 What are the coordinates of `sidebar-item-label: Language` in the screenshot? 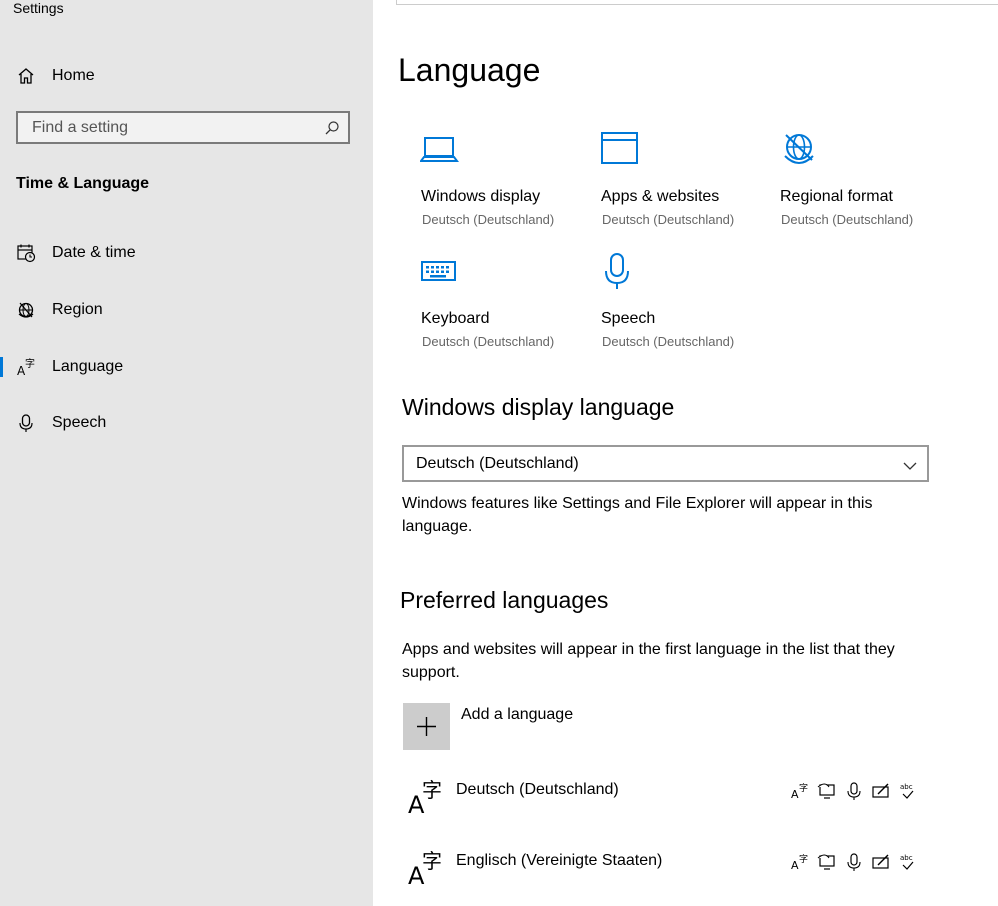 It's located at (88, 366).